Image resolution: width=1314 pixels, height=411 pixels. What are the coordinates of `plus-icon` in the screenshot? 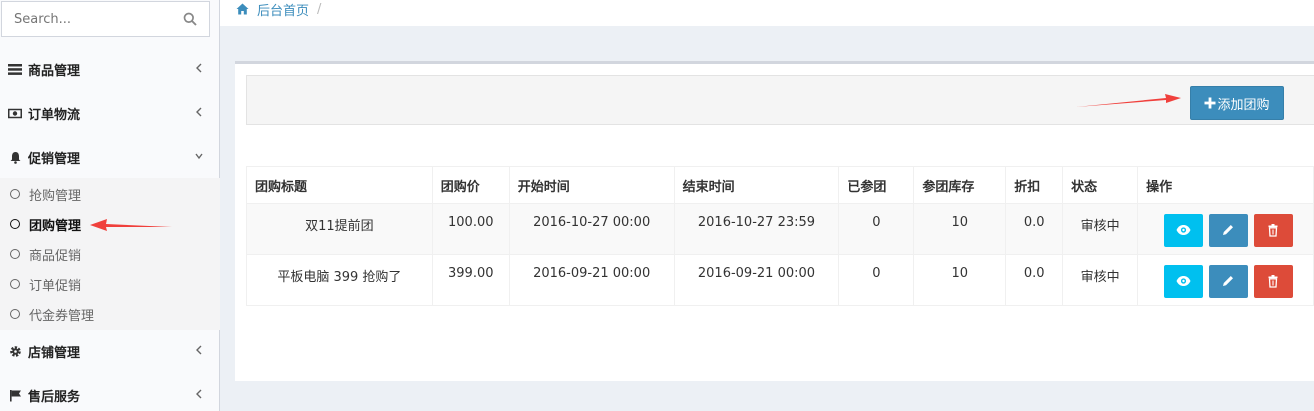 It's located at (1210, 103).